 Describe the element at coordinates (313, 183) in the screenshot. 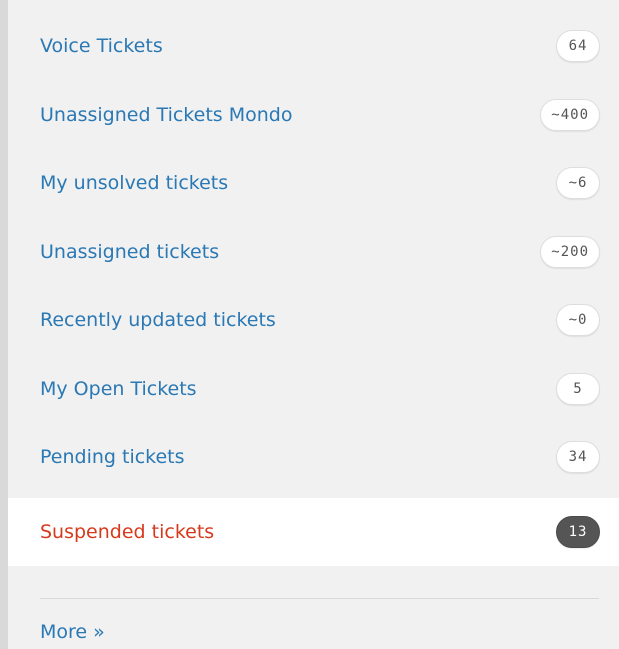

I see `view-item-my-unsolved-tickets: My unsolved tickets ~6` at that location.